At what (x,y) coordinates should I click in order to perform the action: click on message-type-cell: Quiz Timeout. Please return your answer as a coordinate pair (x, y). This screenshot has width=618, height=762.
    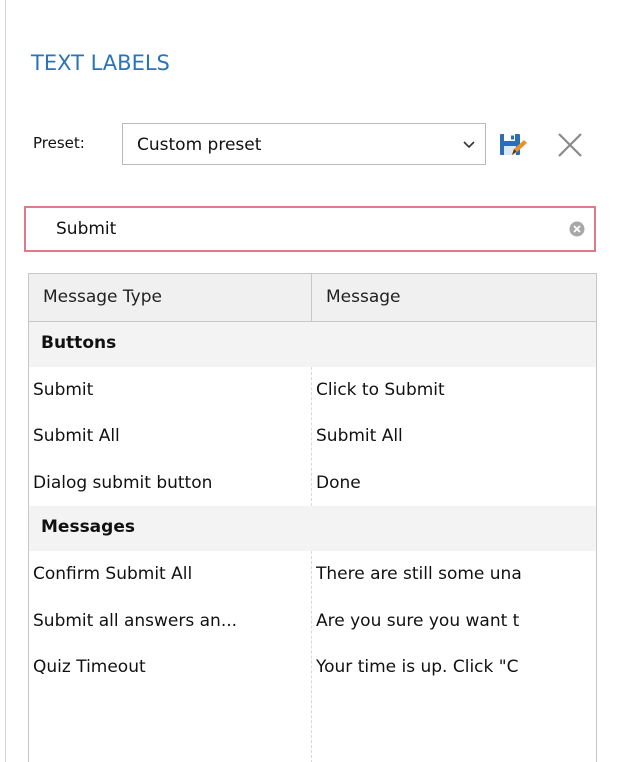
    Looking at the image, I should click on (89, 667).